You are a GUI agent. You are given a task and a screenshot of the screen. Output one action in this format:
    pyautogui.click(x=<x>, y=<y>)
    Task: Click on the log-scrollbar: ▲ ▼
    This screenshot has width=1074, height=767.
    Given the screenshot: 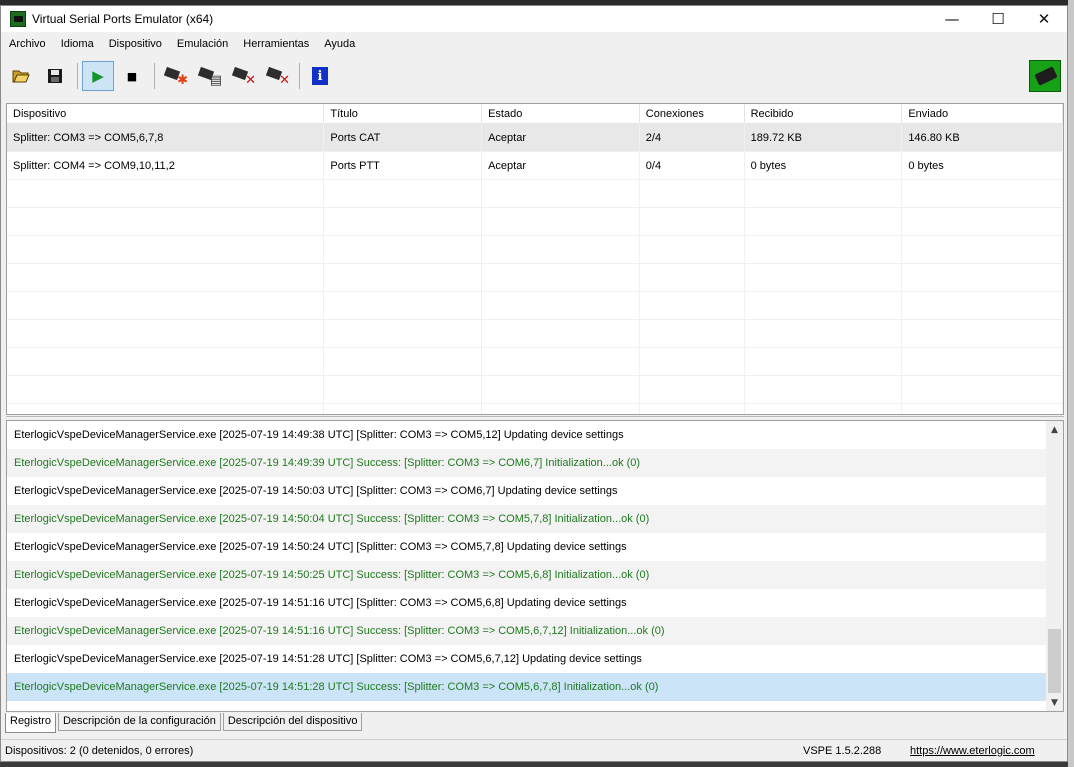 What is the action you would take?
    pyautogui.click(x=1054, y=566)
    